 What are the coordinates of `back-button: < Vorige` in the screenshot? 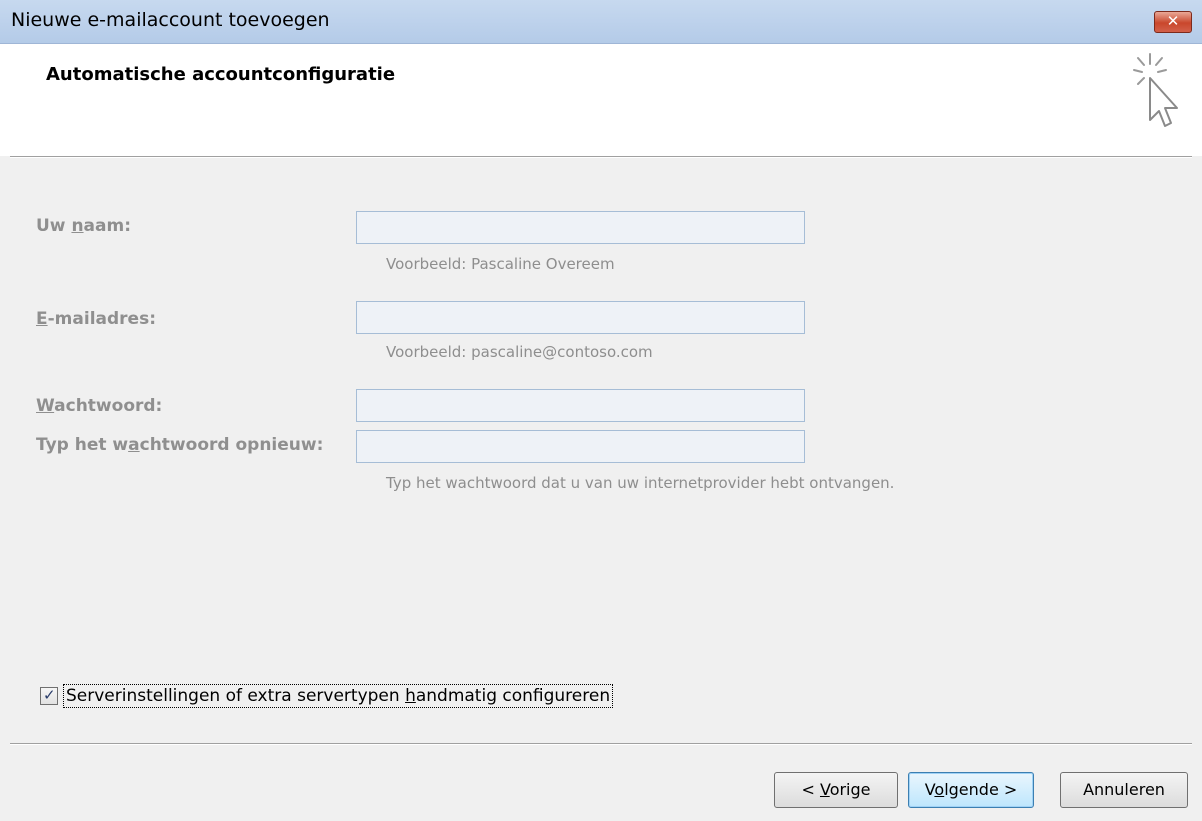 It's located at (836, 790).